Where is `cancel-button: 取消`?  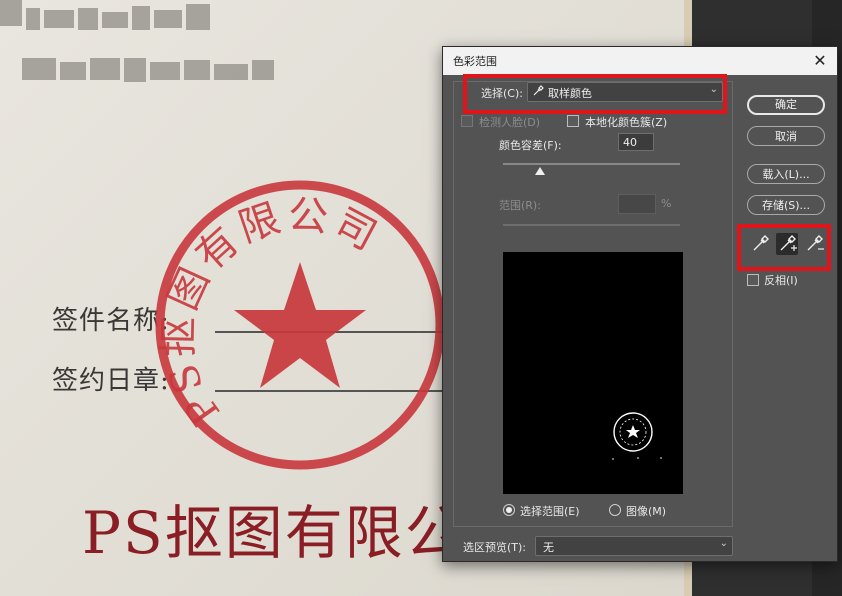 cancel-button: 取消 is located at coordinates (786, 136).